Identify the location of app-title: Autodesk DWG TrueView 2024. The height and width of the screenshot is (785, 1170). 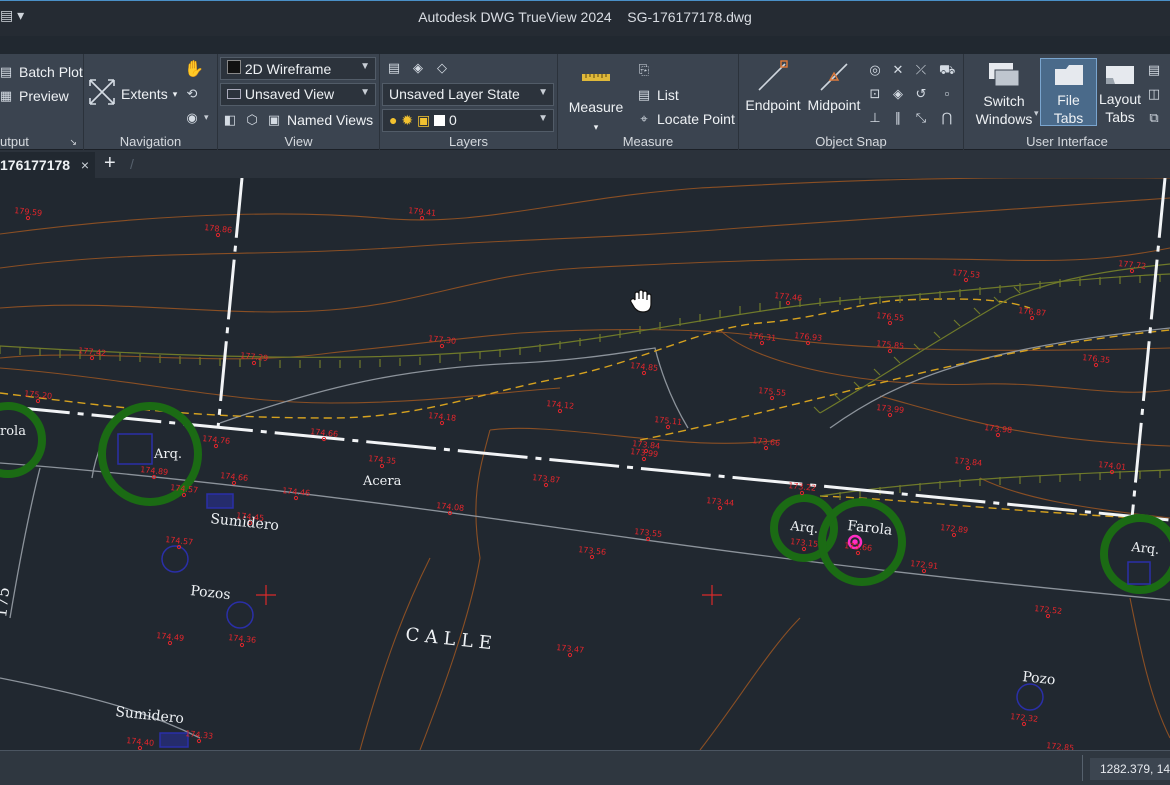
(515, 17).